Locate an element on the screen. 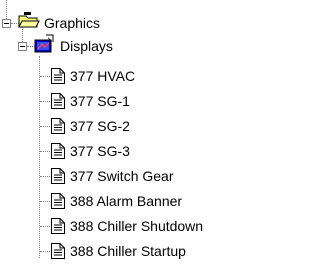  tree-node-graphics: Graphics is located at coordinates (72, 23).